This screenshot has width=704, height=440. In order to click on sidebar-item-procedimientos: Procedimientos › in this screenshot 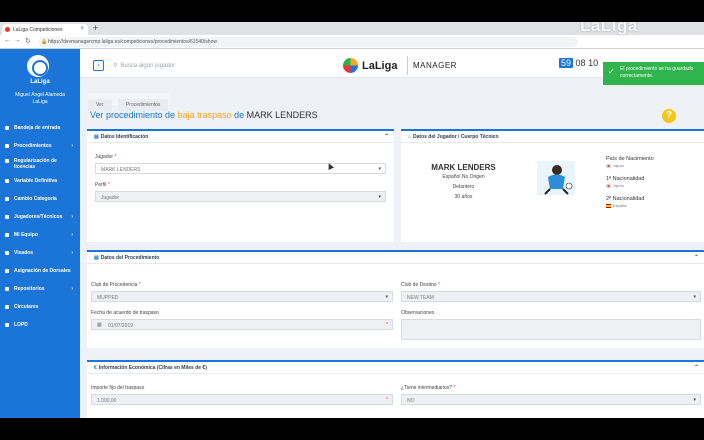, I will do `click(40, 146)`.